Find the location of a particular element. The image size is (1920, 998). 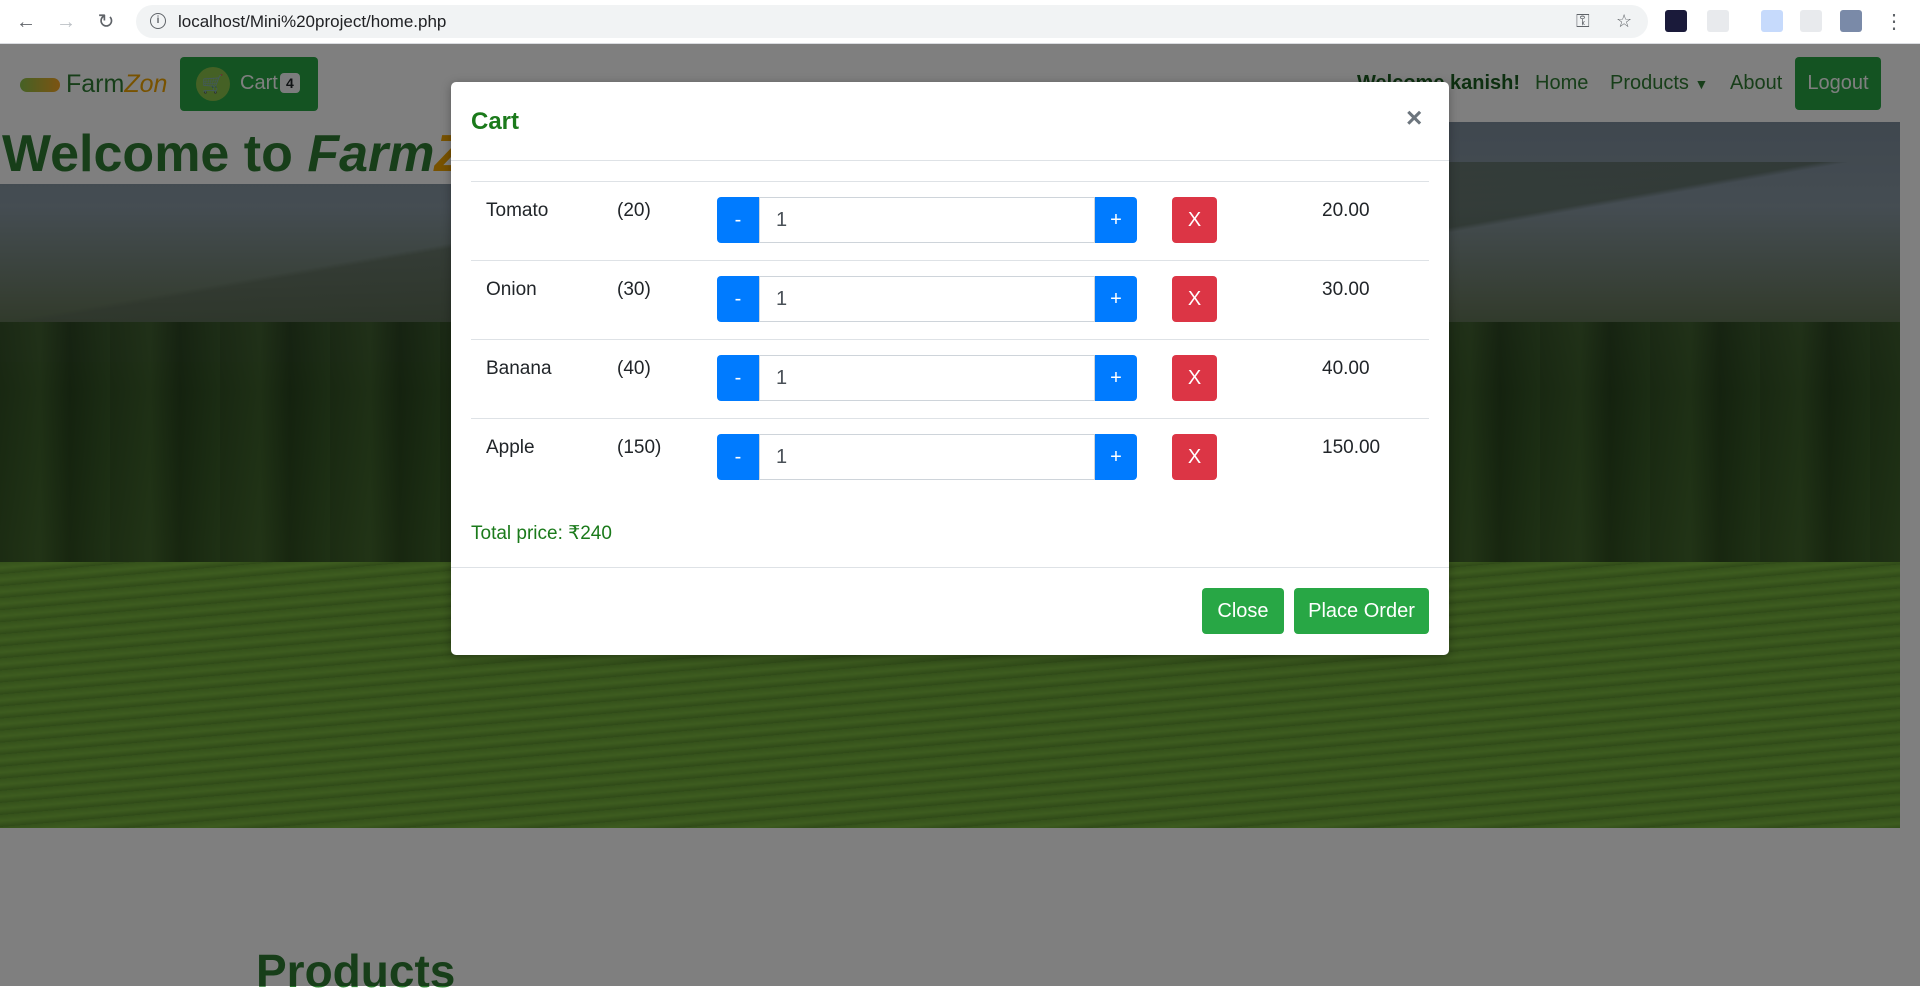

address-bar: i localhost/Mini%20project/home.php ⚿ ☆ is located at coordinates (892, 21).